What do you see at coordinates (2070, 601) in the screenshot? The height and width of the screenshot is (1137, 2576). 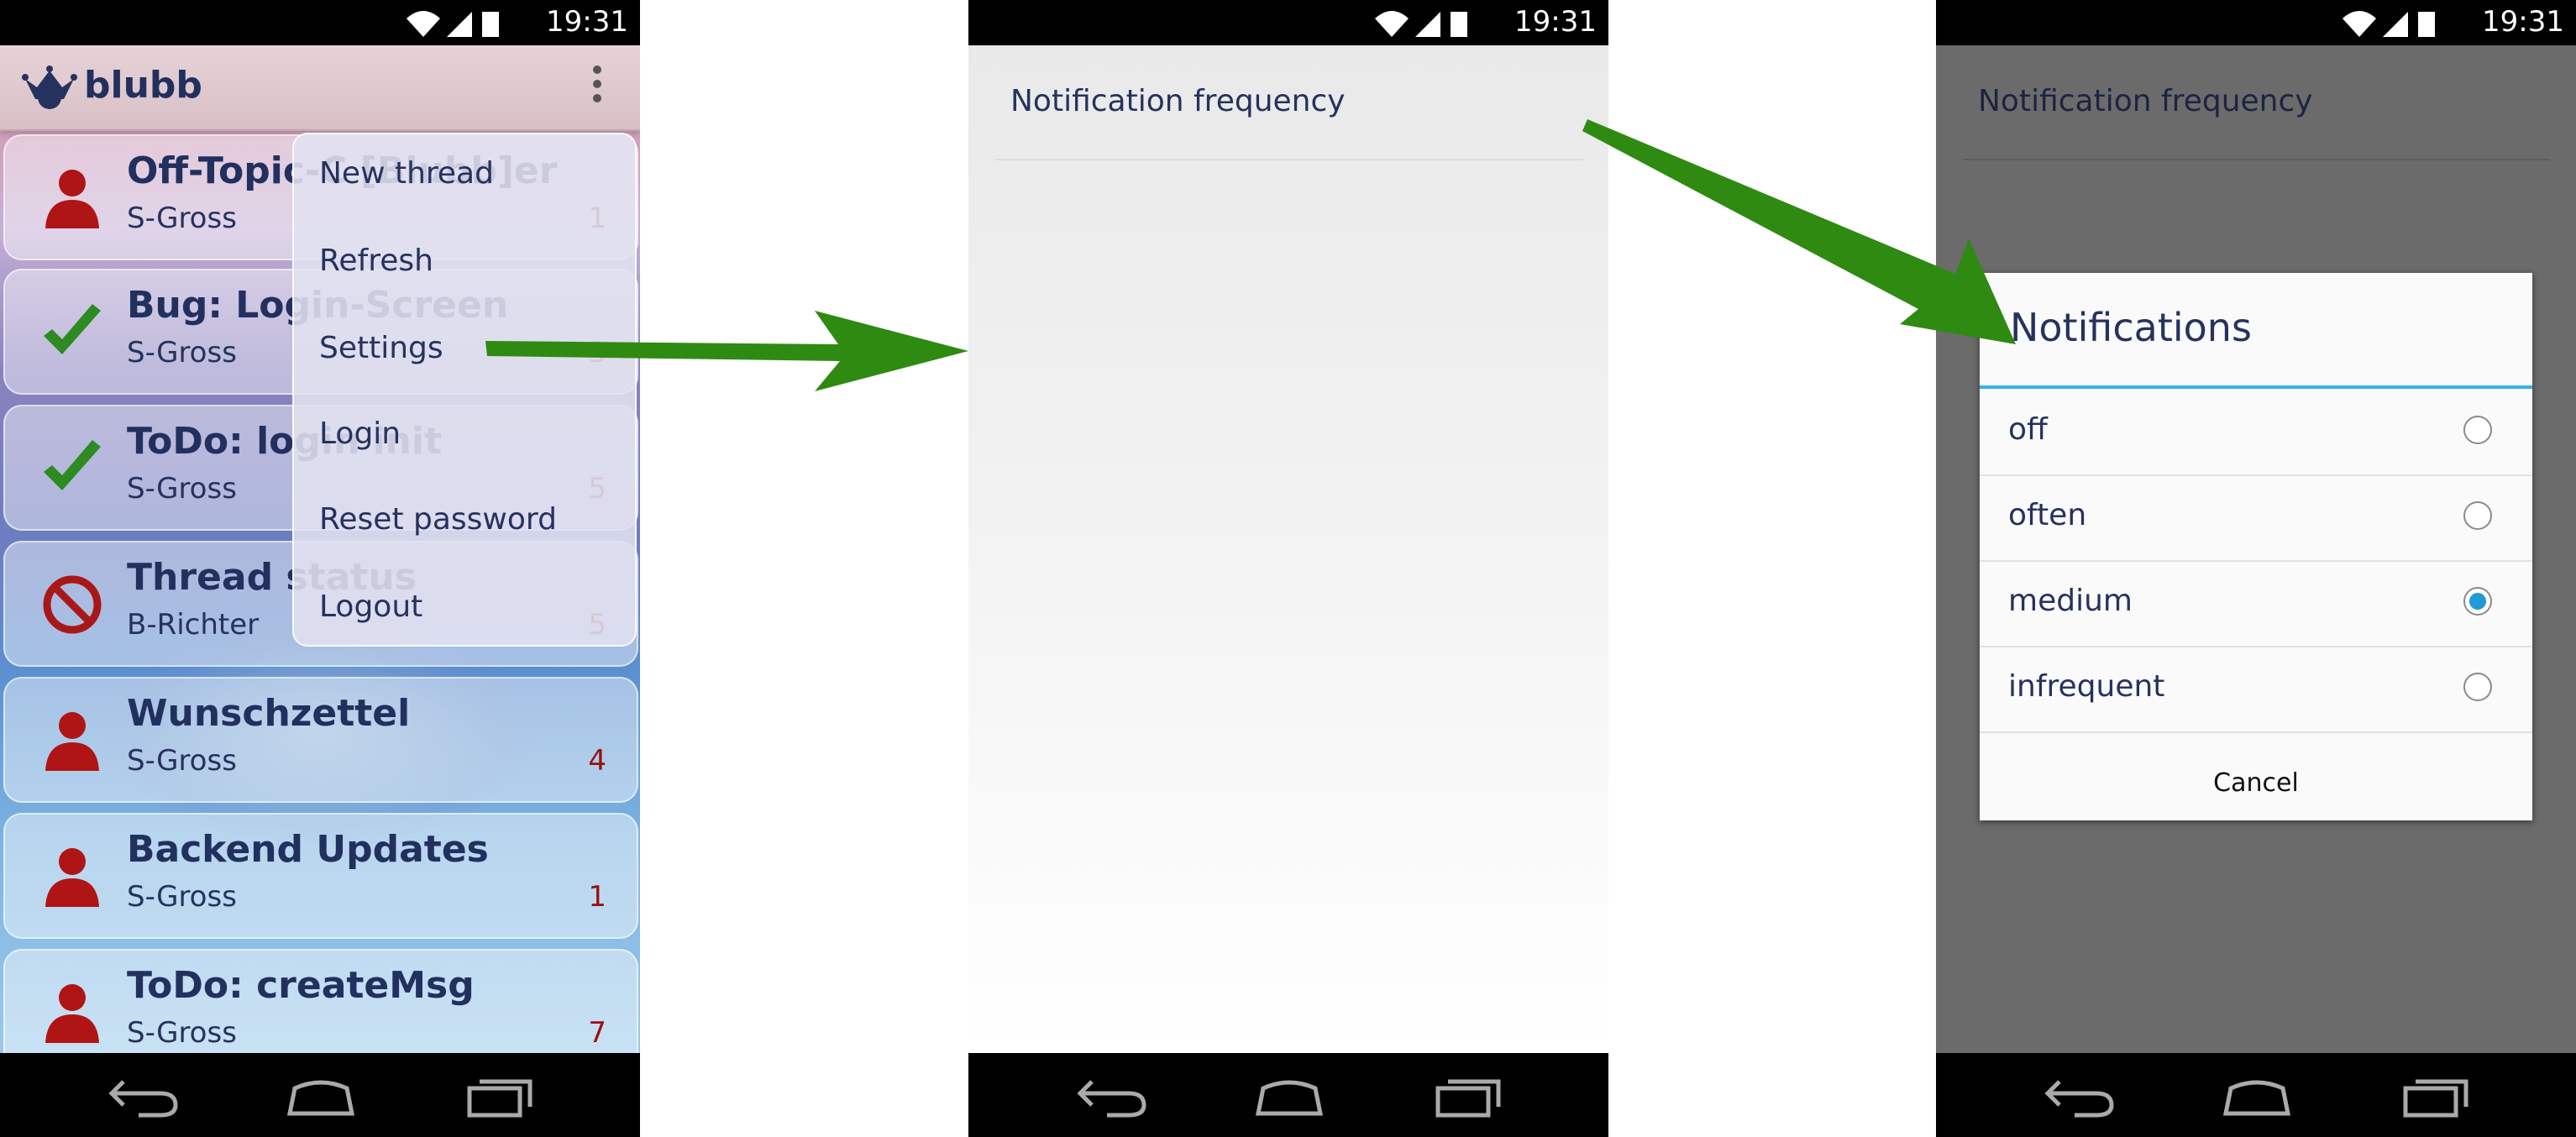 I see `option-label: medium` at bounding box center [2070, 601].